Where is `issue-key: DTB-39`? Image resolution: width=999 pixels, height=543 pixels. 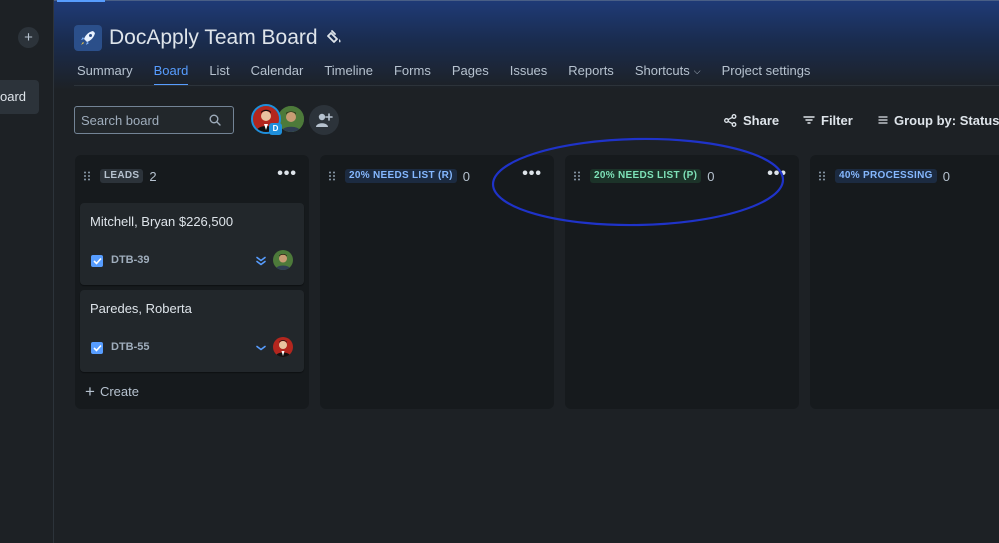 issue-key: DTB-39 is located at coordinates (130, 260).